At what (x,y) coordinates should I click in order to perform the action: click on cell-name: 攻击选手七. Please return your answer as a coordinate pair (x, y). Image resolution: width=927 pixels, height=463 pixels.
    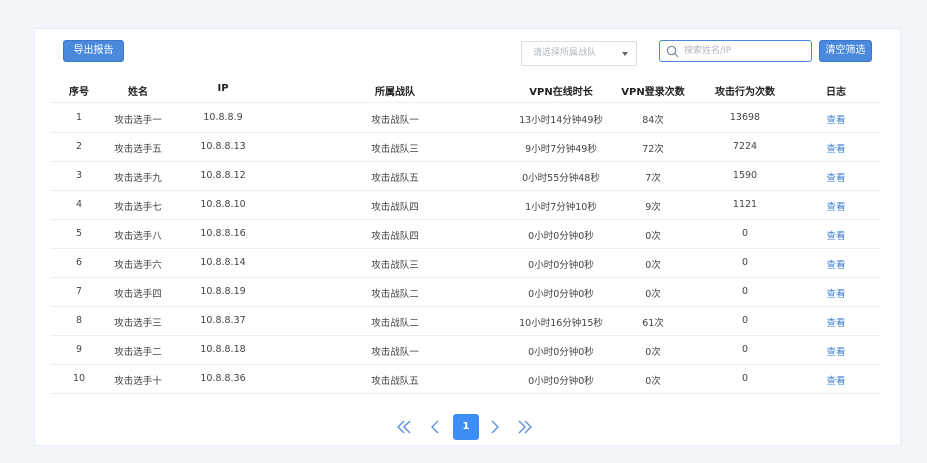
    Looking at the image, I should click on (138, 207).